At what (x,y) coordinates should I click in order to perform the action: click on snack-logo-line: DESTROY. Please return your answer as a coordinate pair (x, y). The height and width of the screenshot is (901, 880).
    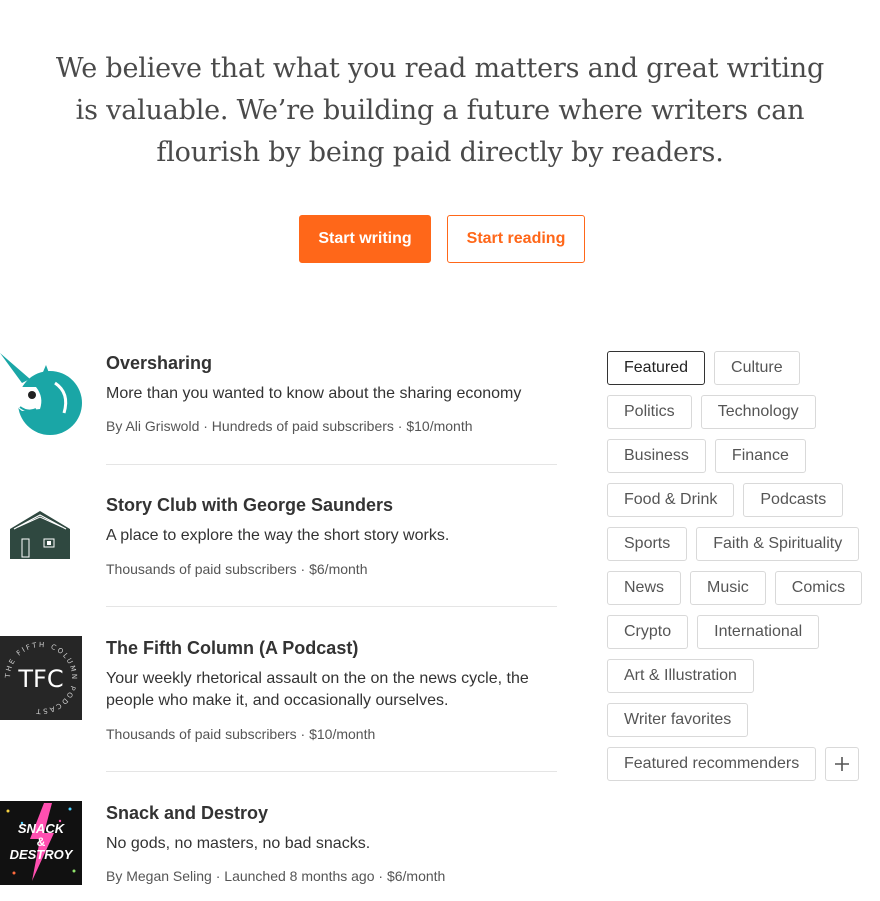
    Looking at the image, I should click on (42, 854).